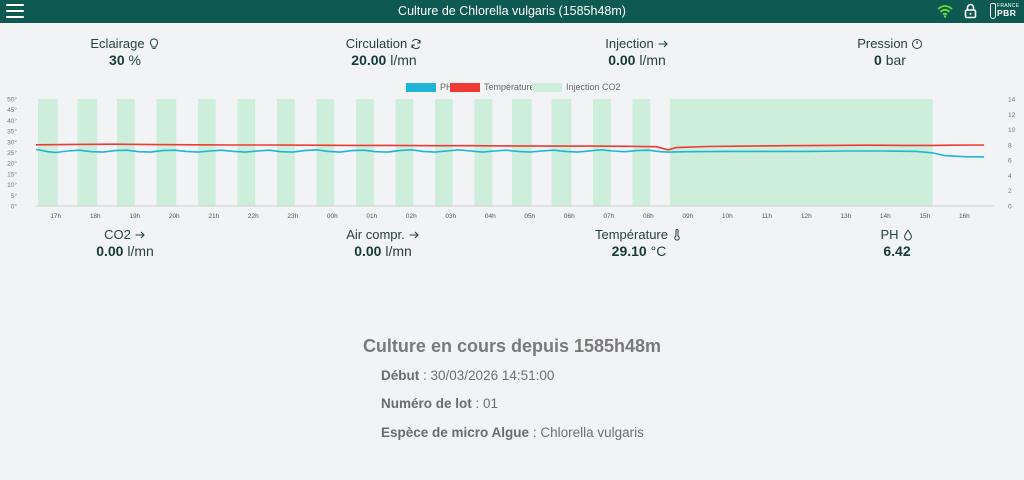  I want to click on x-tick-label: 17h, so click(55, 216).